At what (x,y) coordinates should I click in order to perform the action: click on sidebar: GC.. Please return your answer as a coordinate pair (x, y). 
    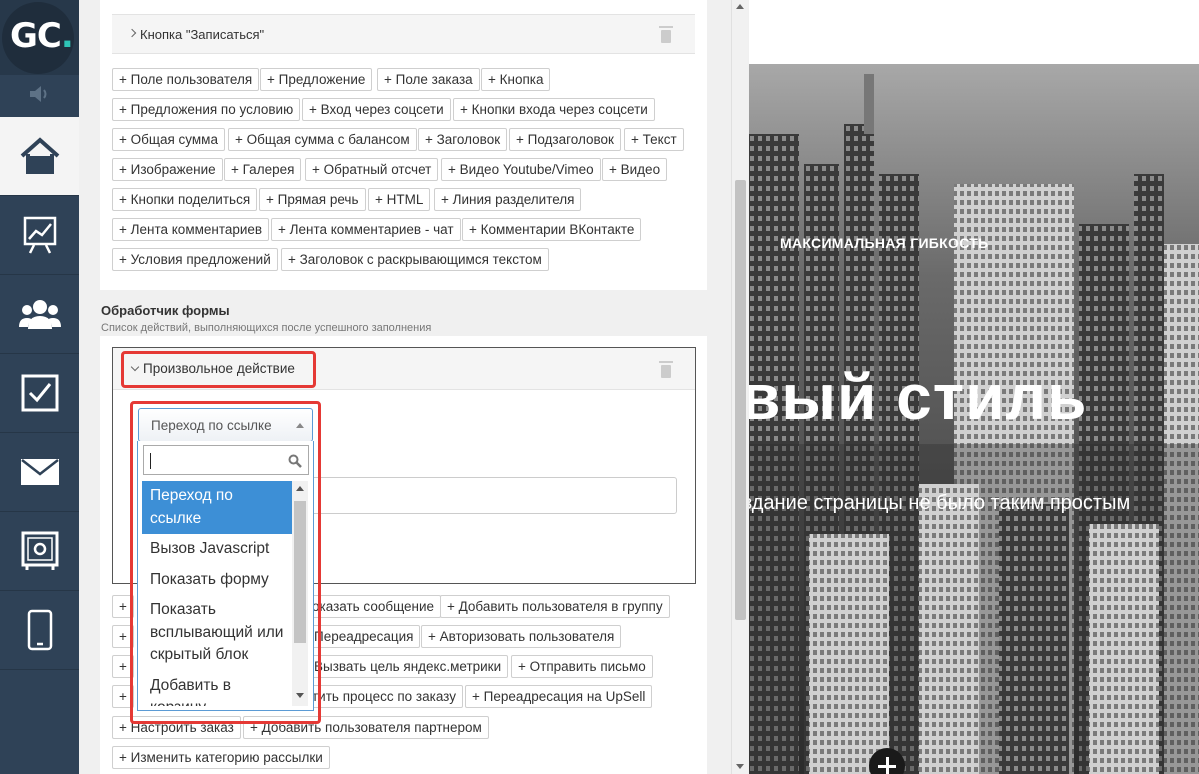
    Looking at the image, I should click on (39, 387).